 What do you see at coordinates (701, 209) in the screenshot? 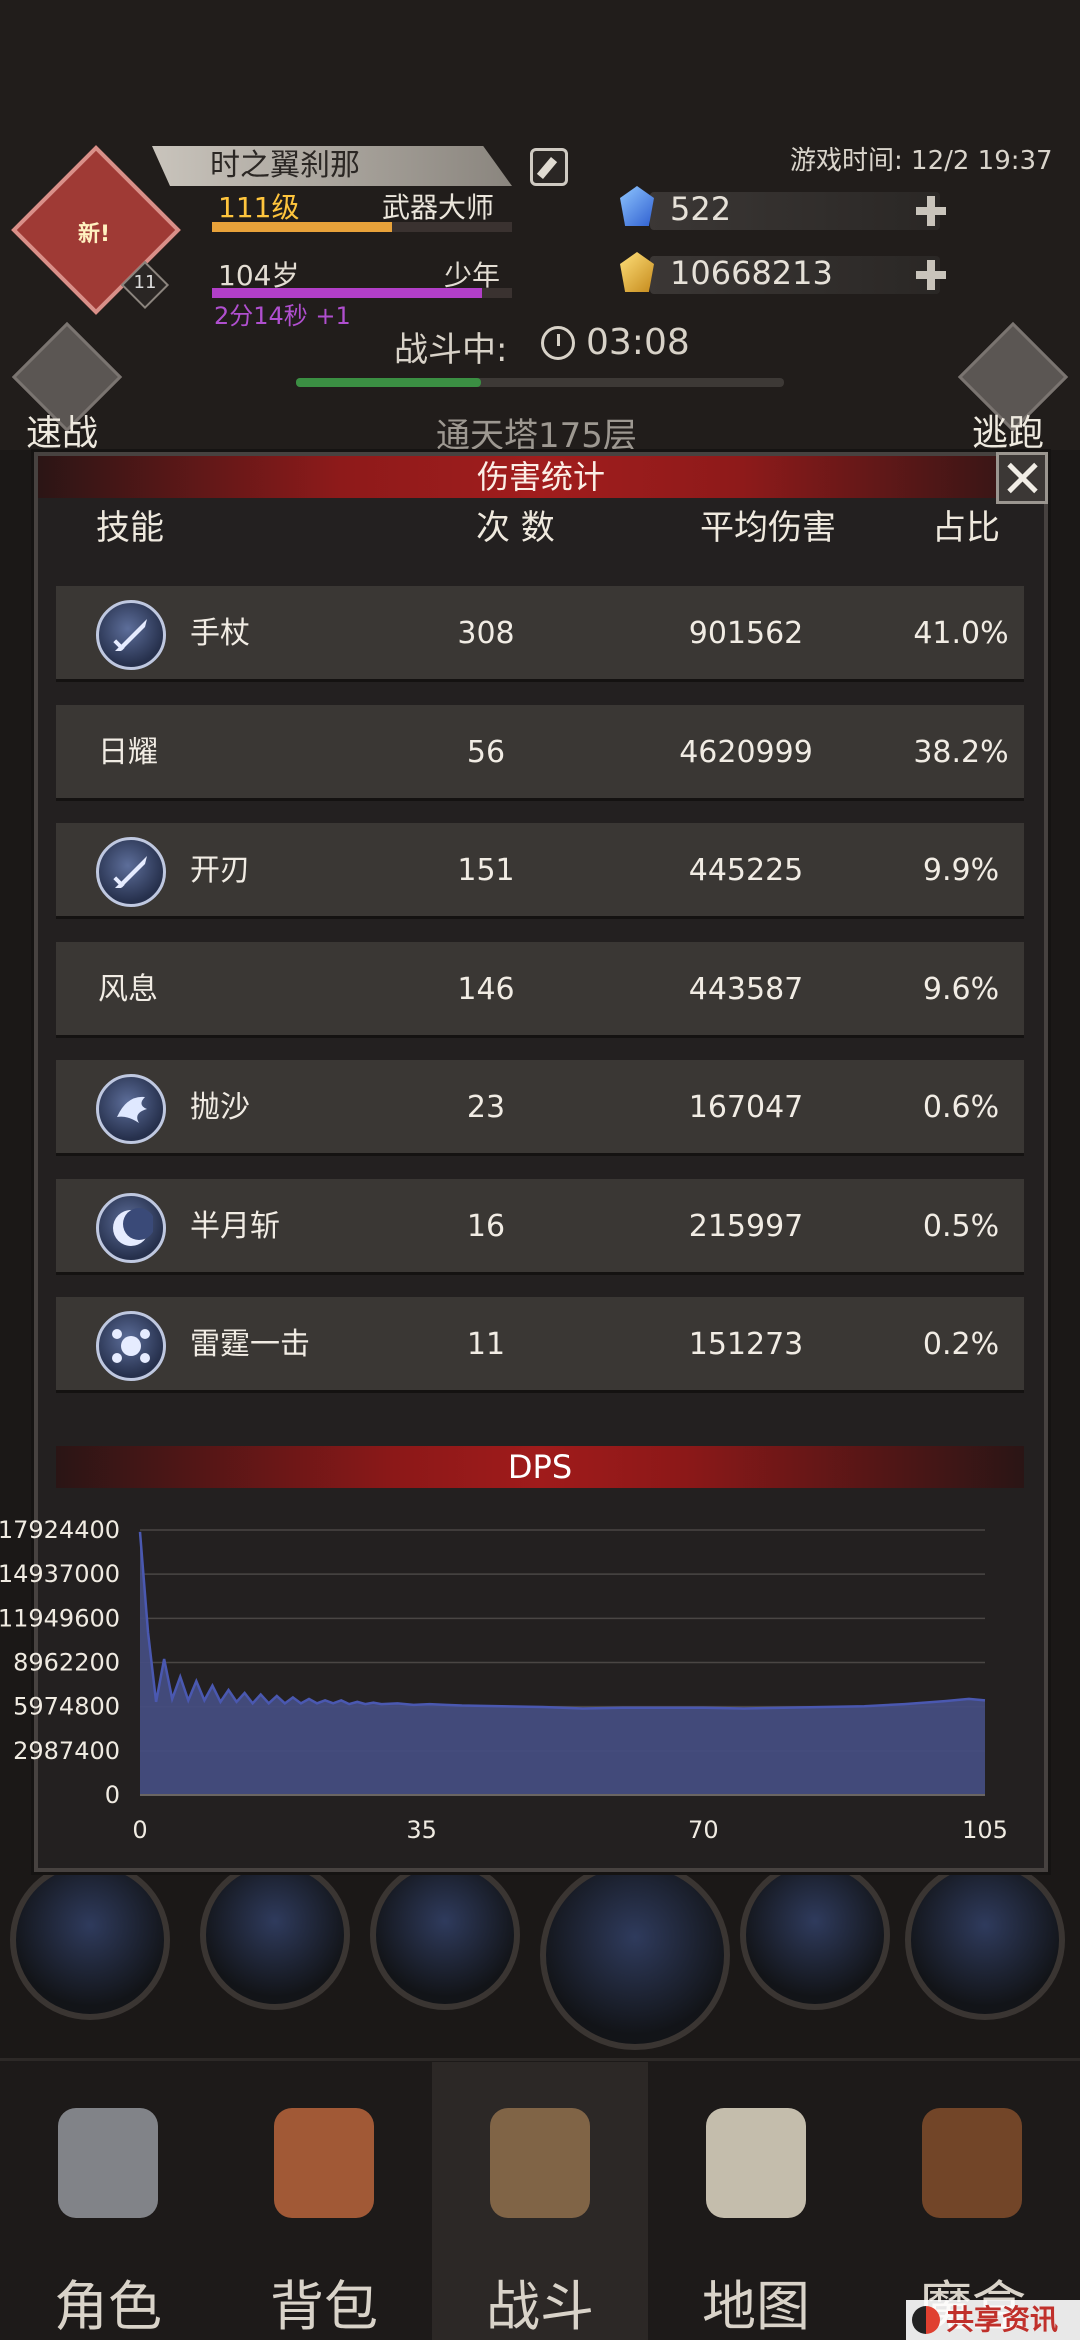
I see `gem-count: 522` at bounding box center [701, 209].